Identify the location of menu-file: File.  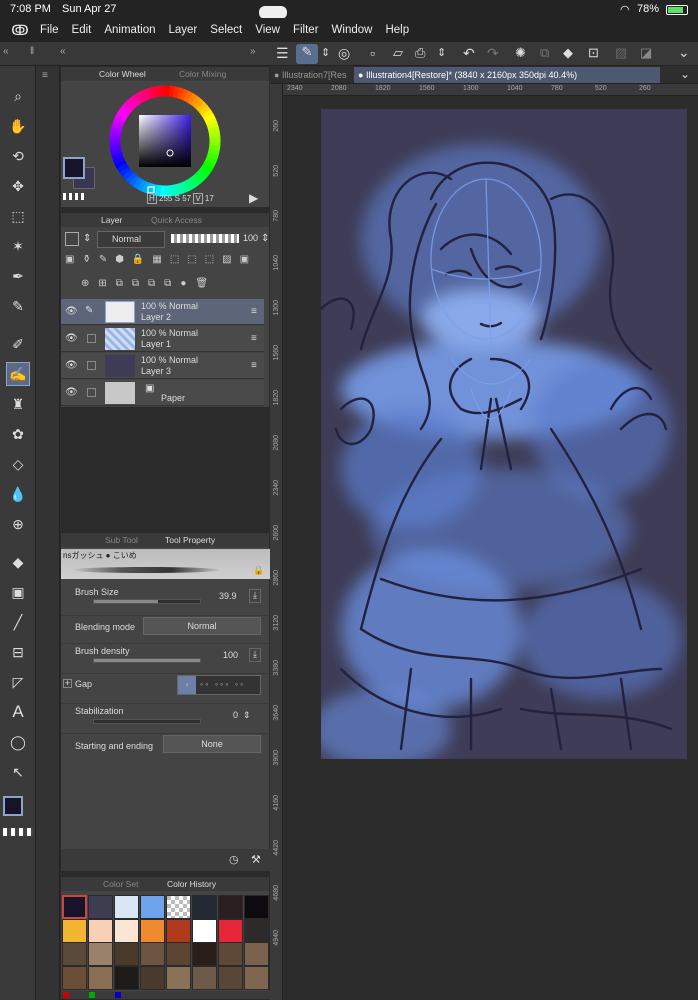
(49, 30).